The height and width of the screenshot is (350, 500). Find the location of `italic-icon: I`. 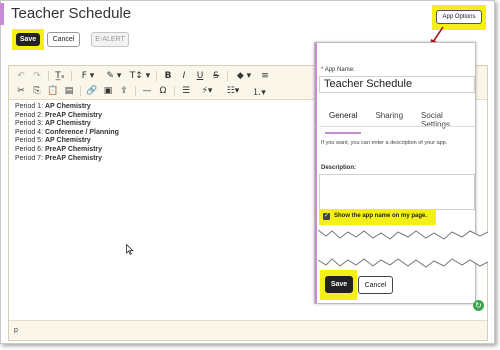

italic-icon: I is located at coordinates (184, 76).